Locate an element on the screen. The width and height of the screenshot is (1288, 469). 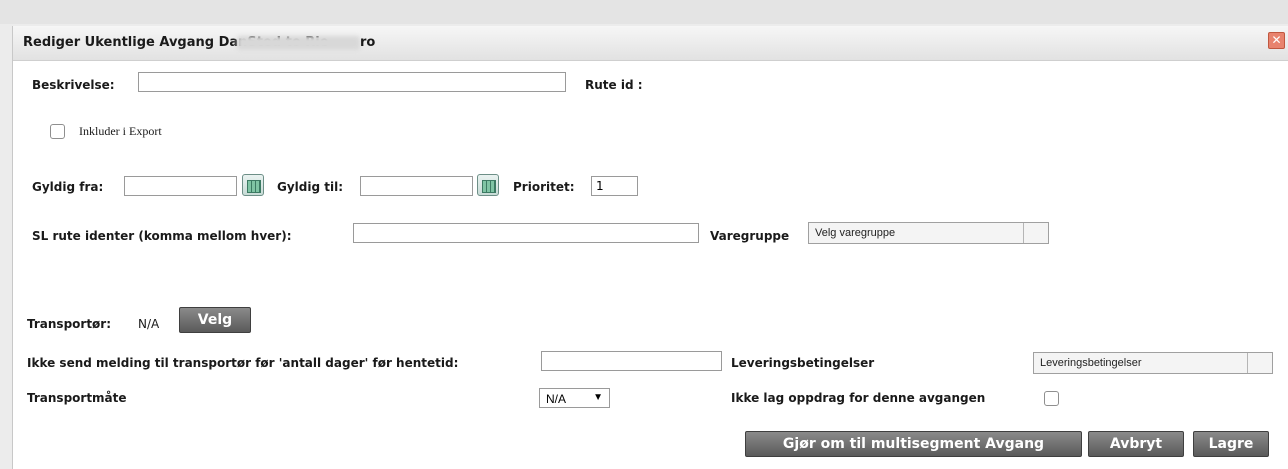
page-top-bar is located at coordinates (644, 12).